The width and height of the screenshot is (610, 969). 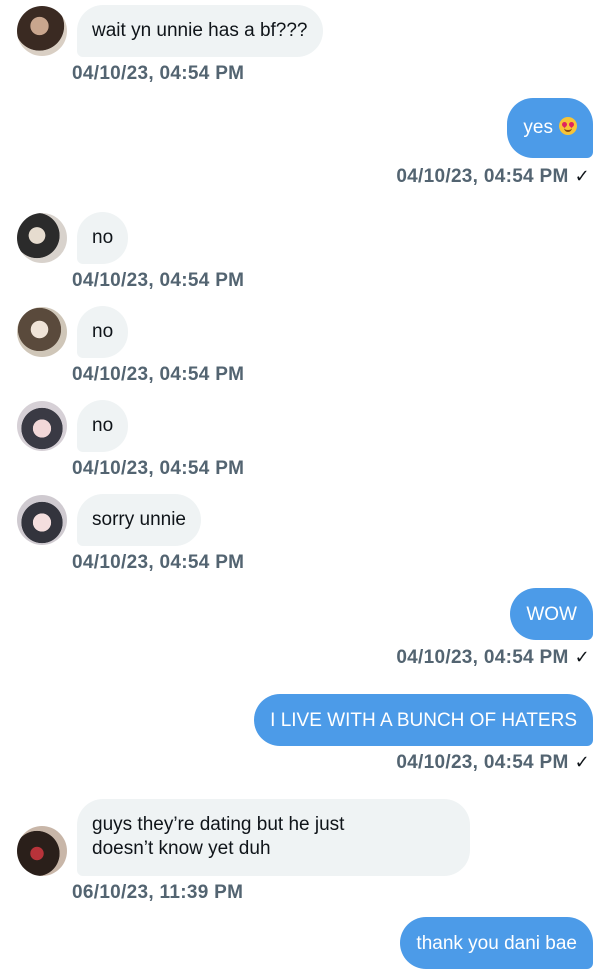 What do you see at coordinates (496, 943) in the screenshot?
I see `outgoing-message-bubble: thank you dani bae` at bounding box center [496, 943].